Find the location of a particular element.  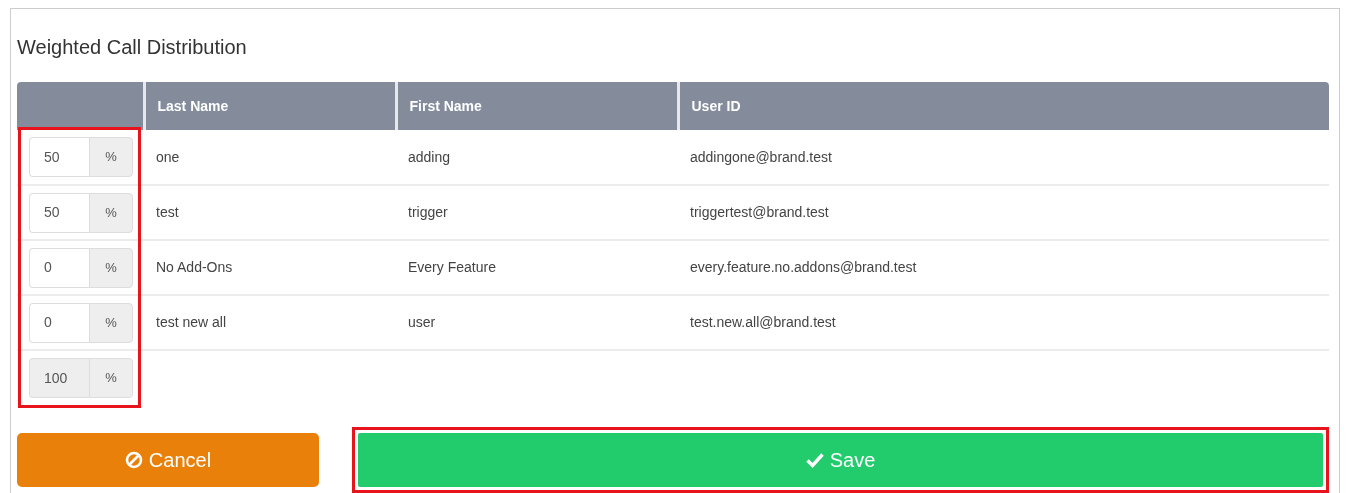

column-header: First Name is located at coordinates (537, 106).